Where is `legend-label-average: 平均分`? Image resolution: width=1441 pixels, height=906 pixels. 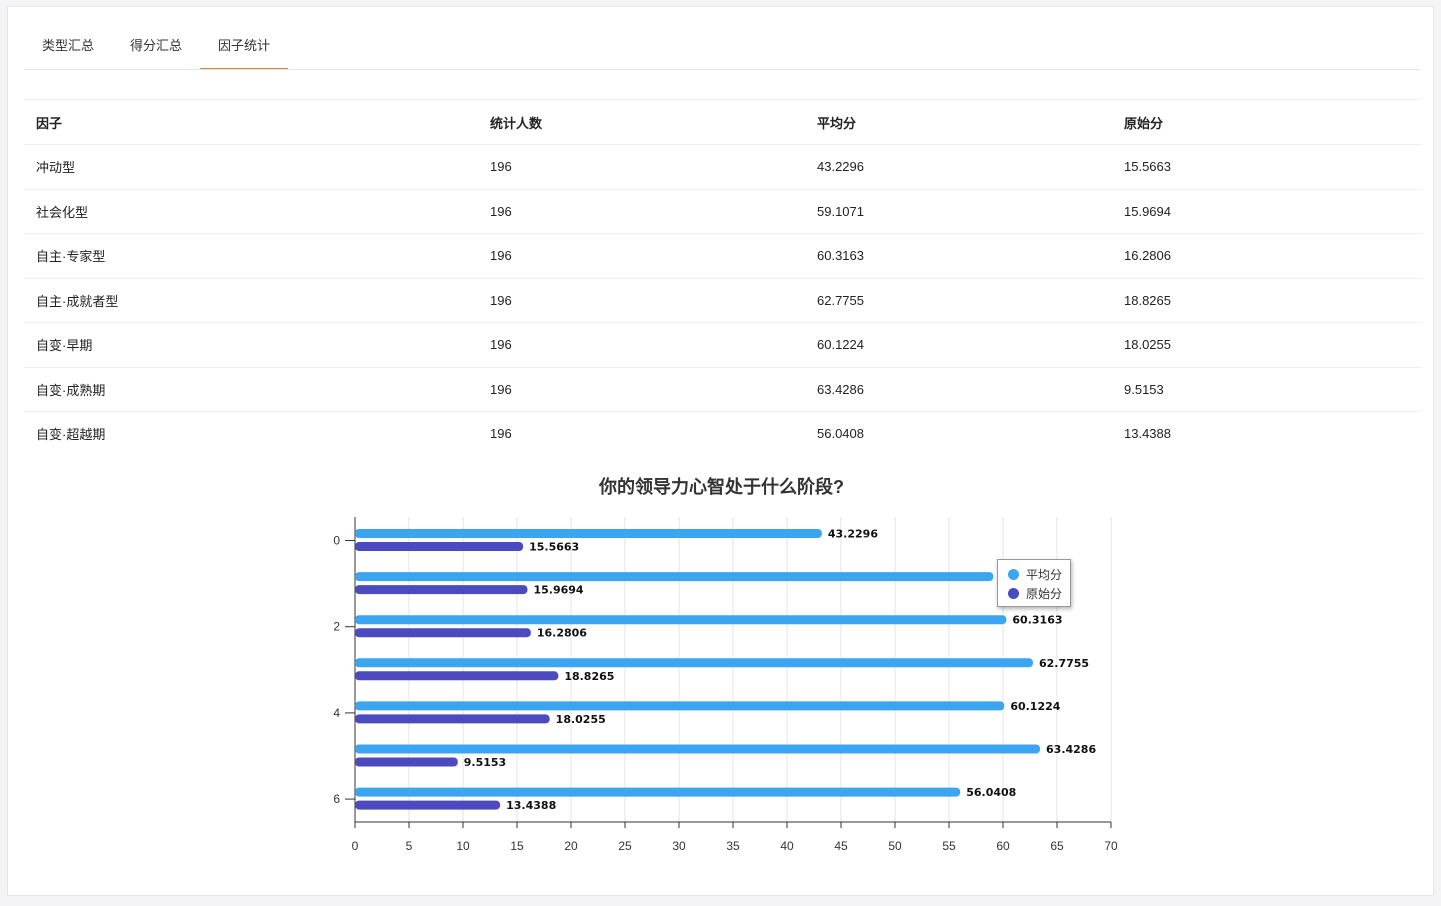 legend-label-average: 平均分 is located at coordinates (1044, 575).